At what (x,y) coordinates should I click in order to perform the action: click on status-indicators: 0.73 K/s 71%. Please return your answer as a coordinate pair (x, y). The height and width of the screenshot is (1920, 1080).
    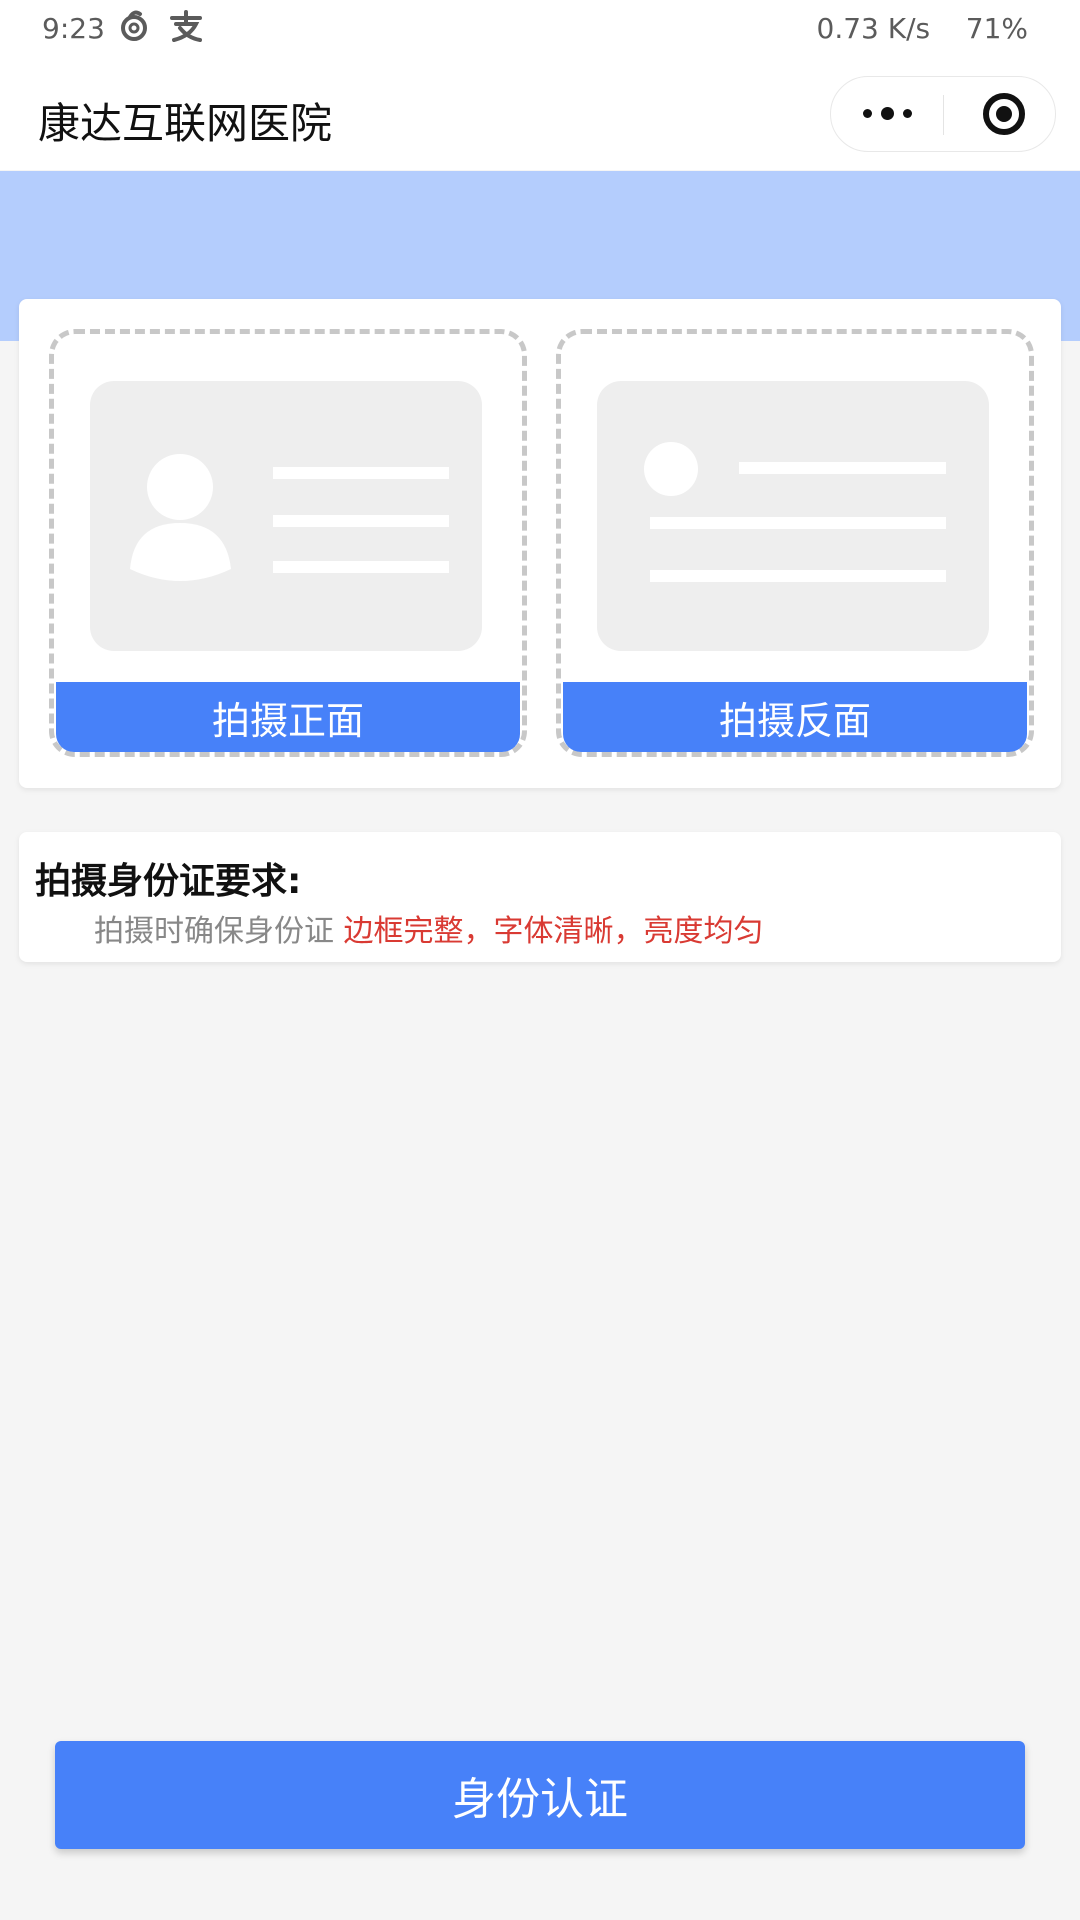
    Looking at the image, I should click on (922, 28).